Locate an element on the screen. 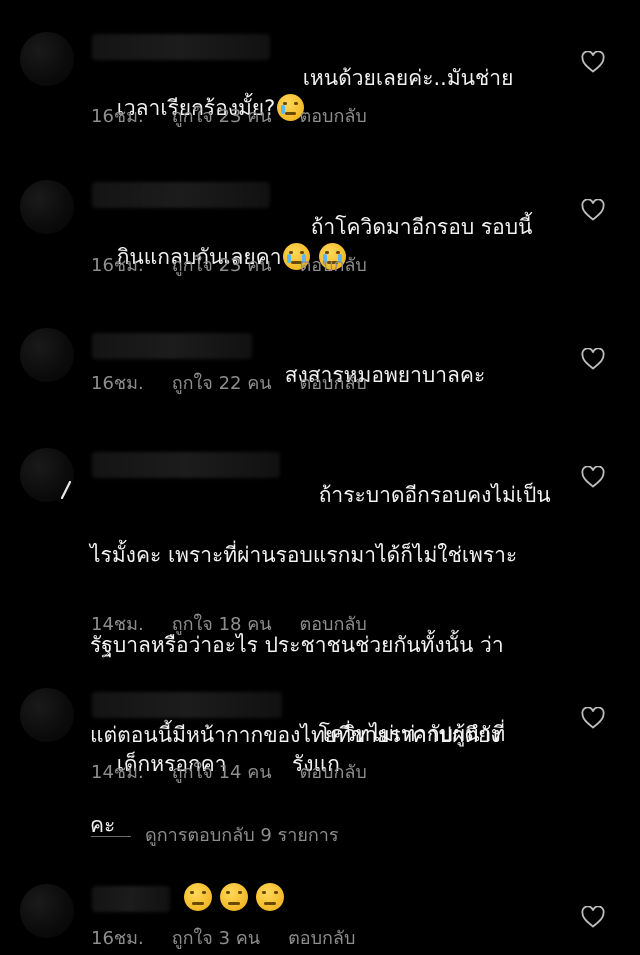  comment-emojis is located at coordinates (234, 897).